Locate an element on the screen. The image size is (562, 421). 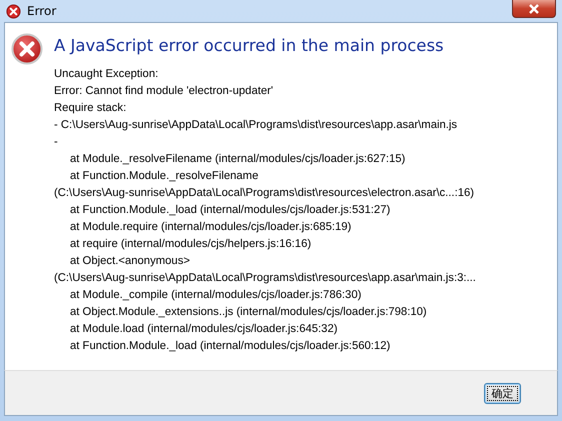
stack-trace-line: at Object.<anonymous> is located at coordinates (130, 261).